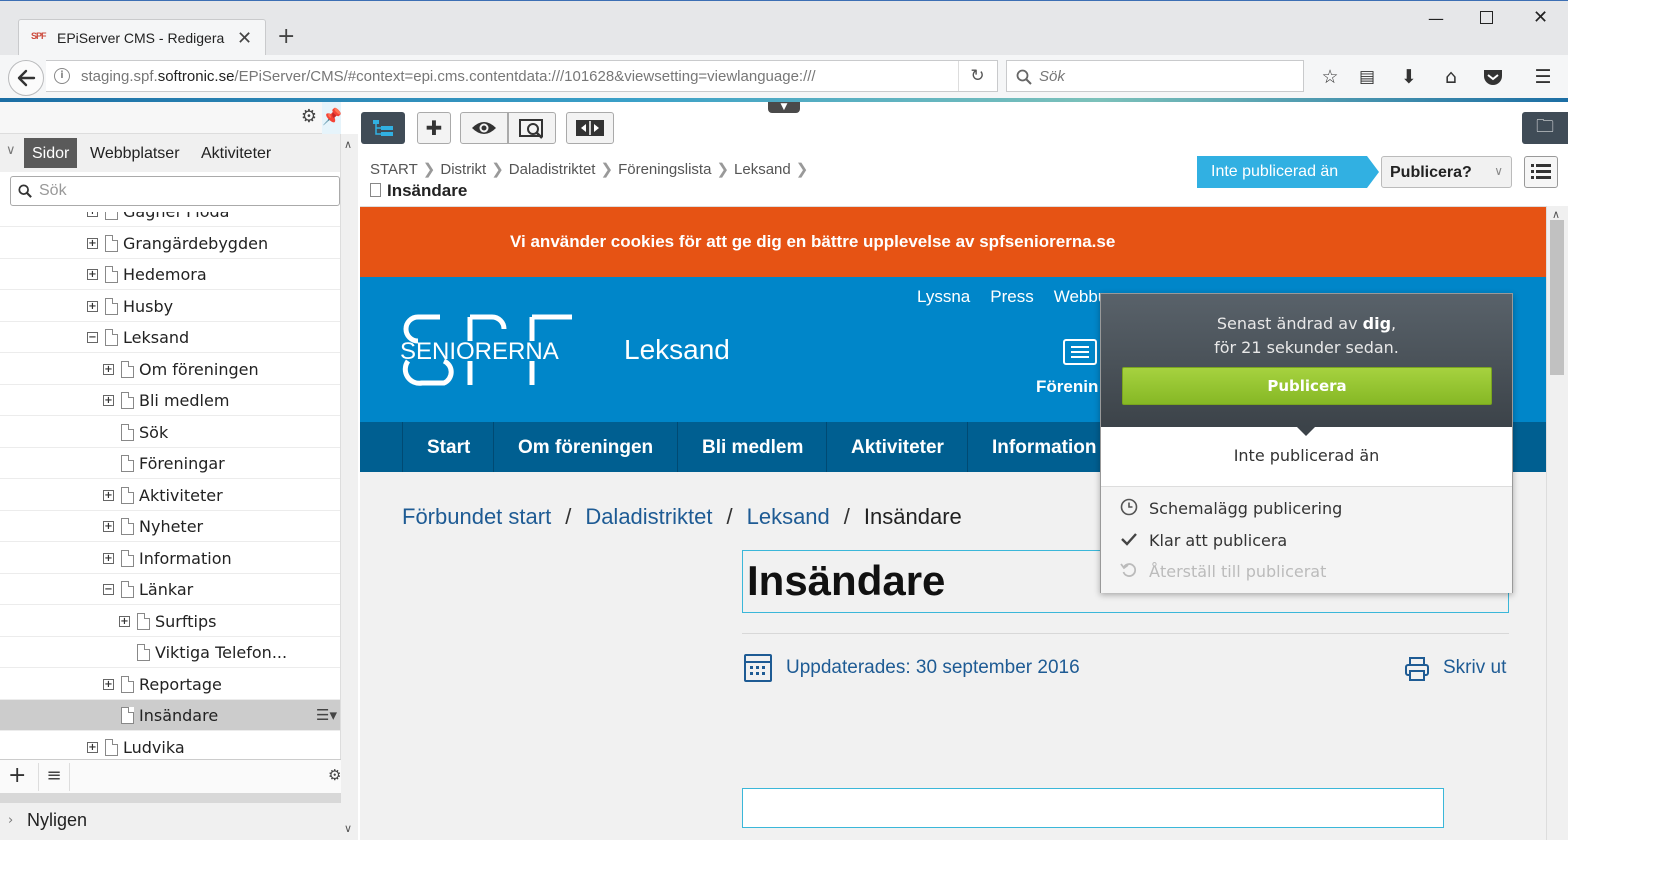 This screenshot has width=1668, height=894. What do you see at coordinates (532, 128) in the screenshot?
I see `compare-view-button` at bounding box center [532, 128].